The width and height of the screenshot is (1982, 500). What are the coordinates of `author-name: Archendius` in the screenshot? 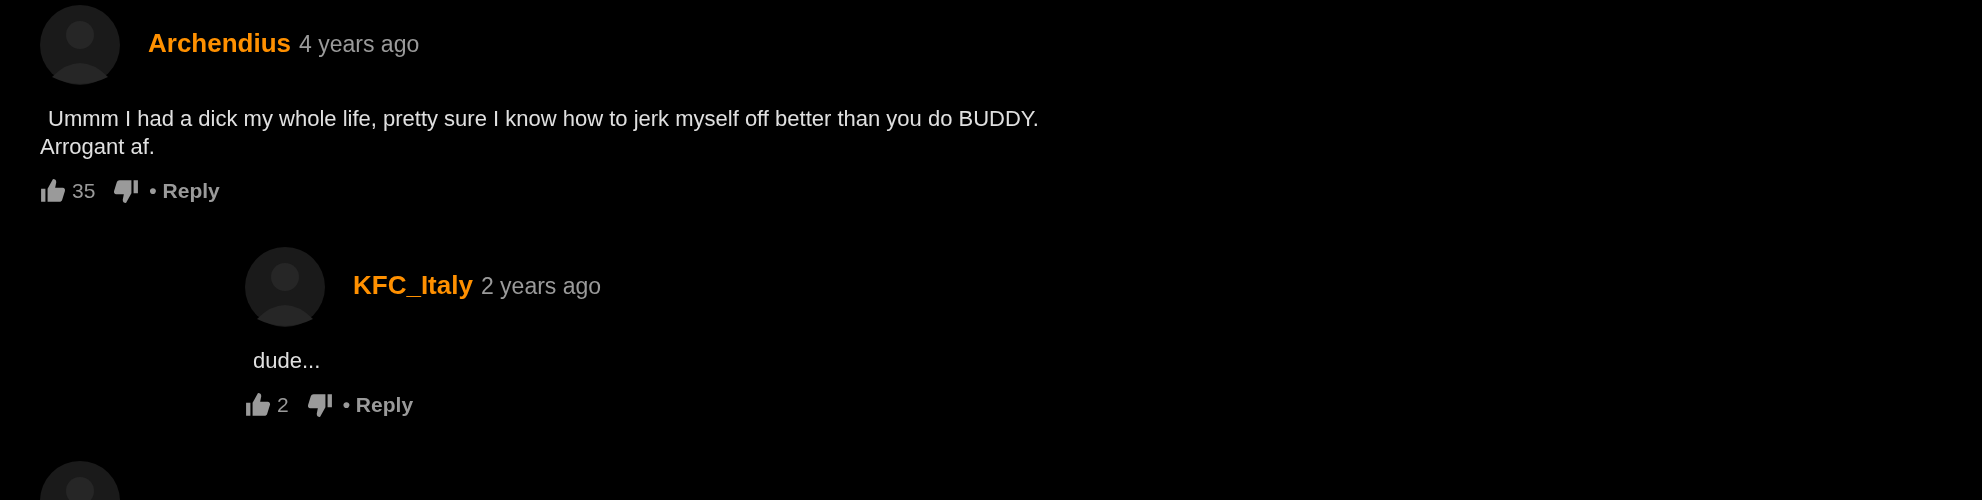 It's located at (220, 43).